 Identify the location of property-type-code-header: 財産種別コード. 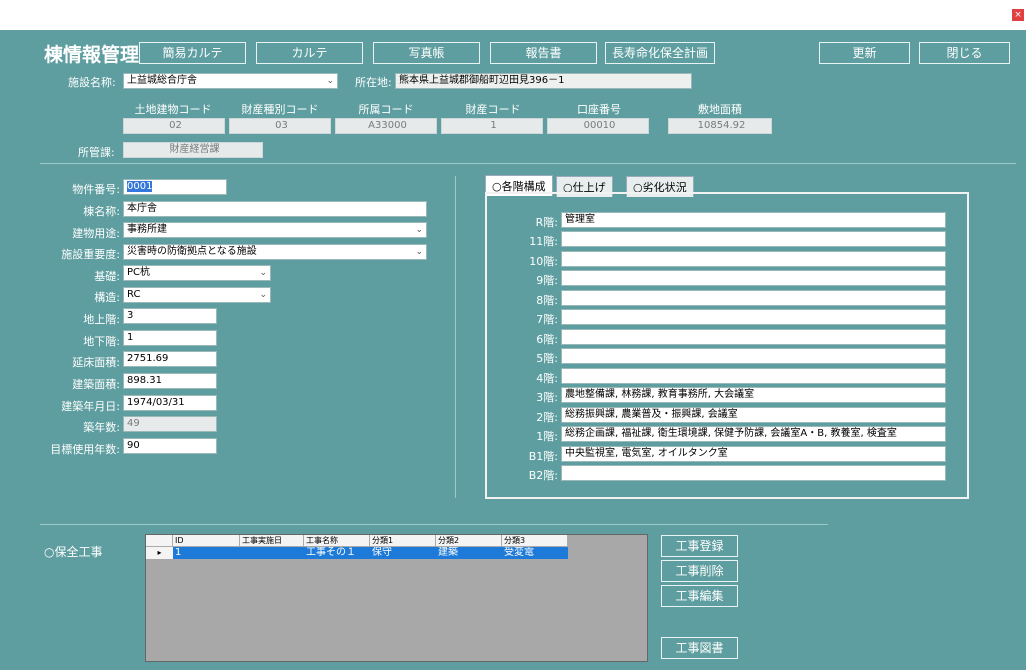
(280, 109).